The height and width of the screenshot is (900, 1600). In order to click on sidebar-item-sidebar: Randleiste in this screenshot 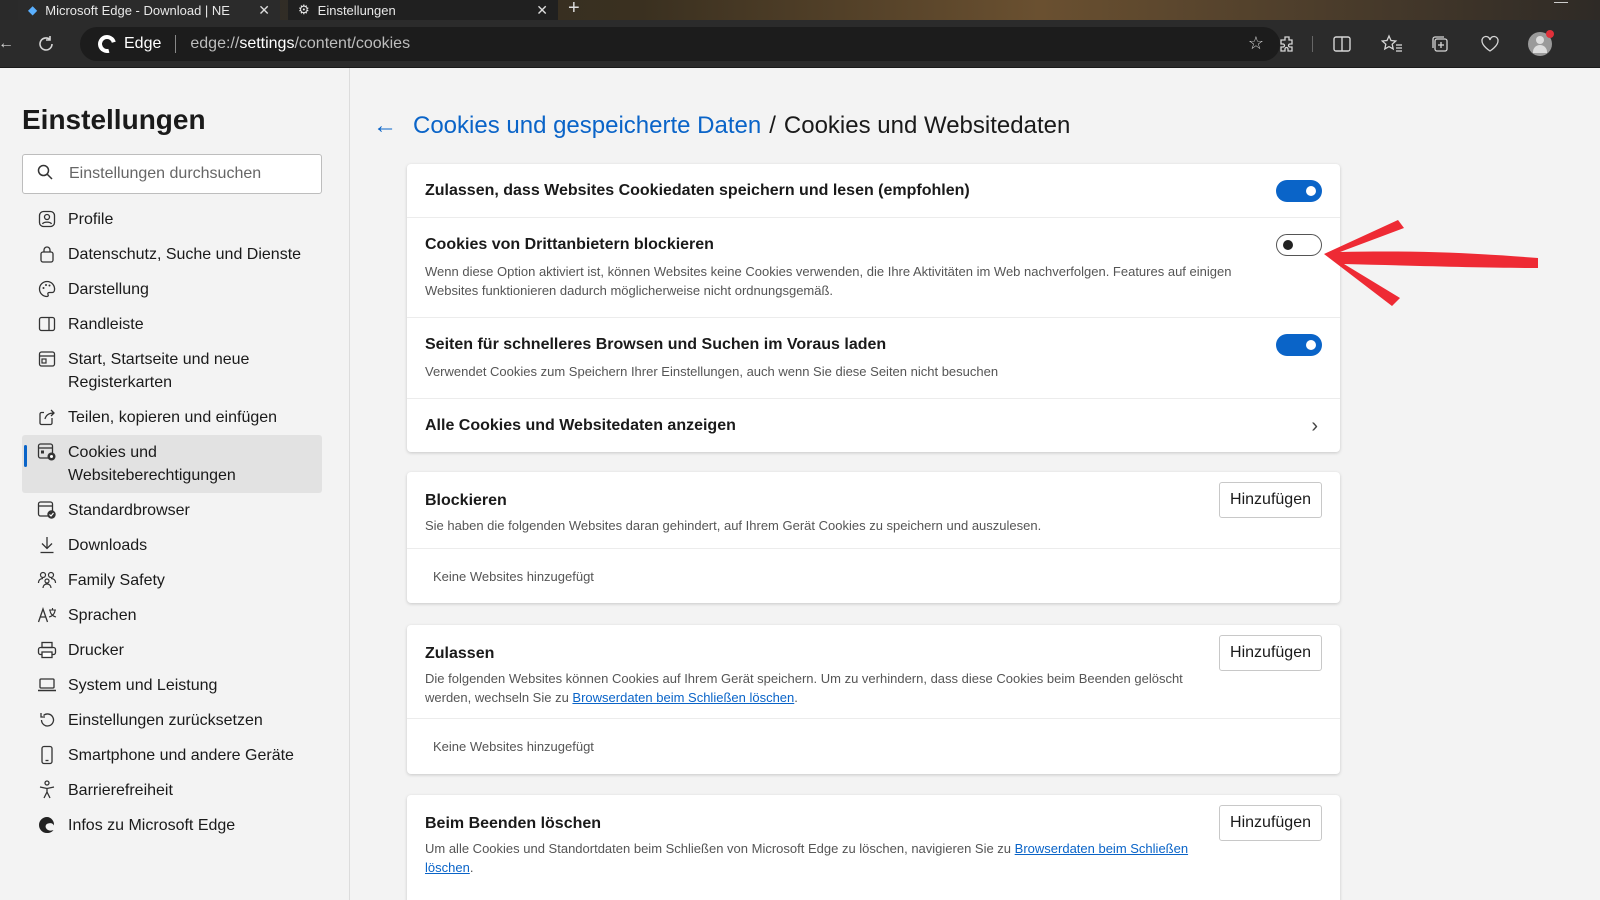, I will do `click(172, 324)`.